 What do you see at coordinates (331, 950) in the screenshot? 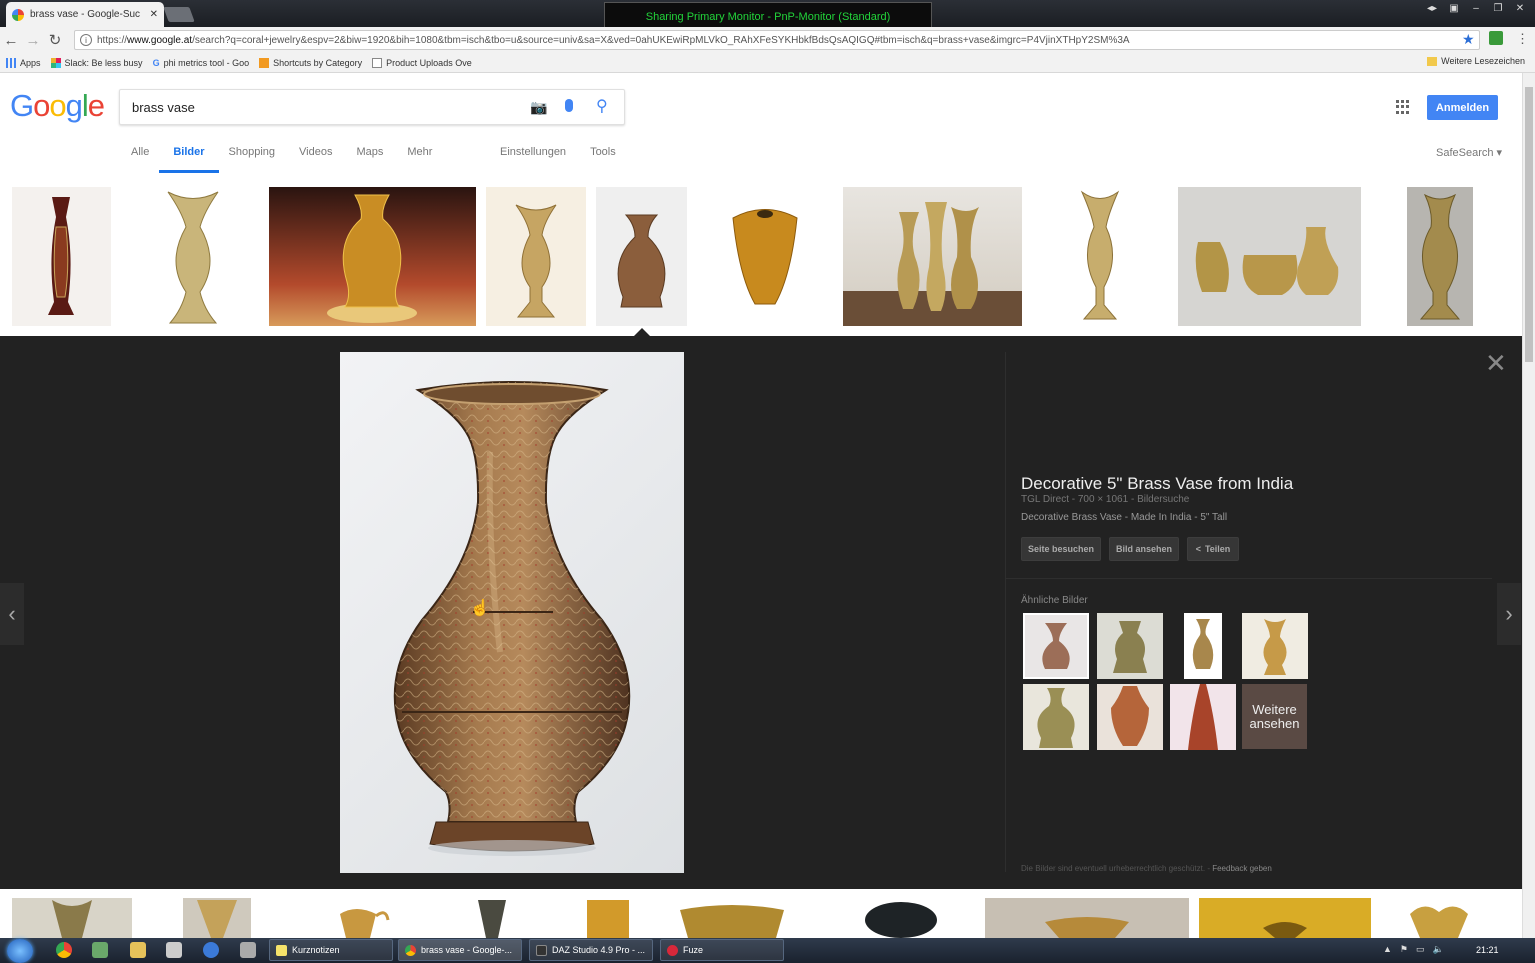
I see `task-kurznotizen: Kurznotizen` at bounding box center [331, 950].